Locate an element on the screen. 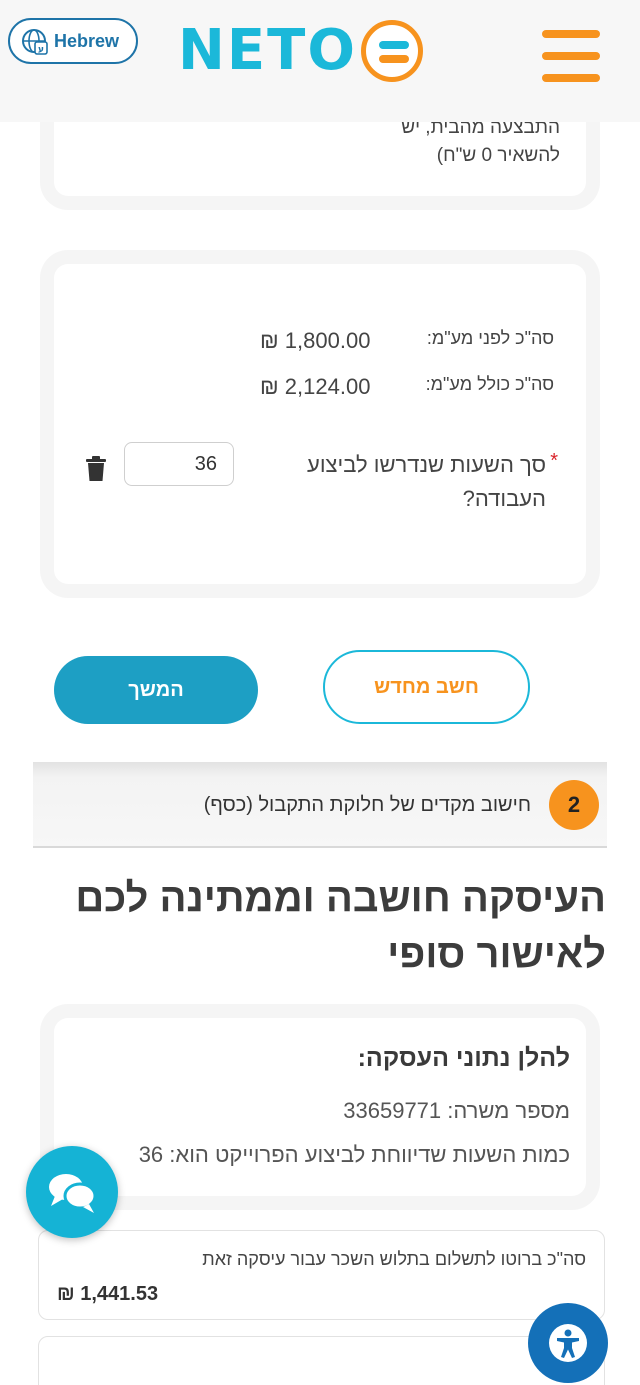  total-label: סה"כ כולל מע"מ: is located at coordinates (489, 384).